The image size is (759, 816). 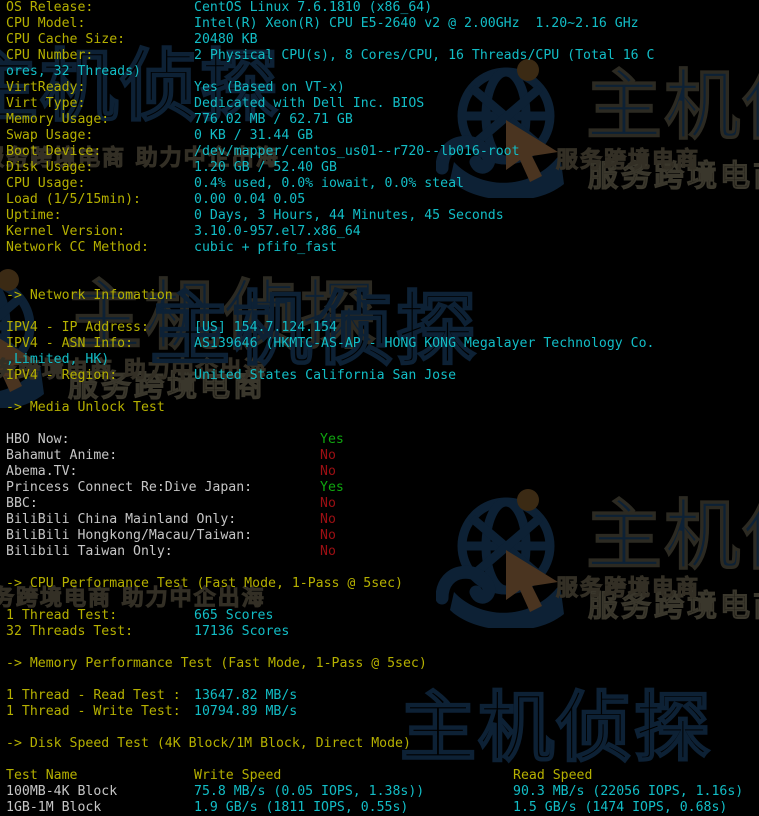 I want to click on network-label: IPV4 - Region:, so click(x=62, y=375).